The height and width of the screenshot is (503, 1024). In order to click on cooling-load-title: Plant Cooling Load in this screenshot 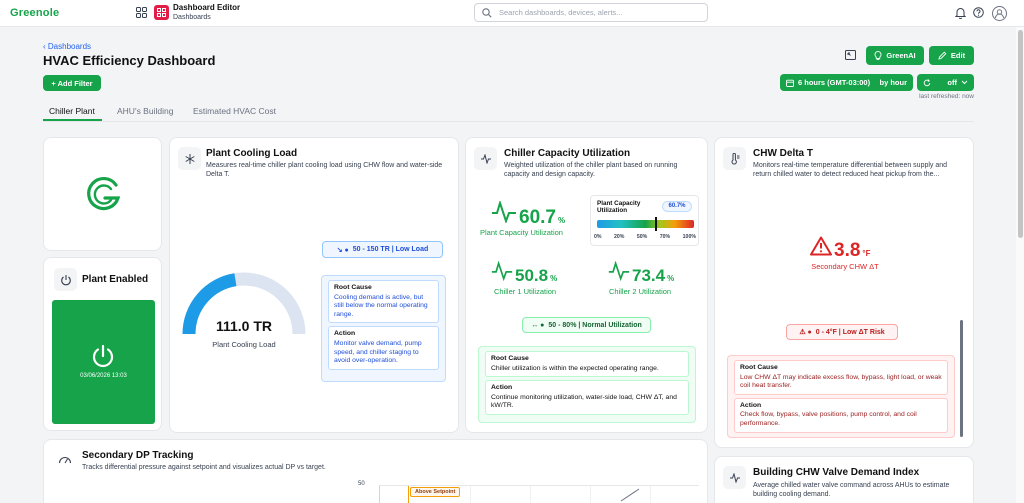, I will do `click(252, 153)`.